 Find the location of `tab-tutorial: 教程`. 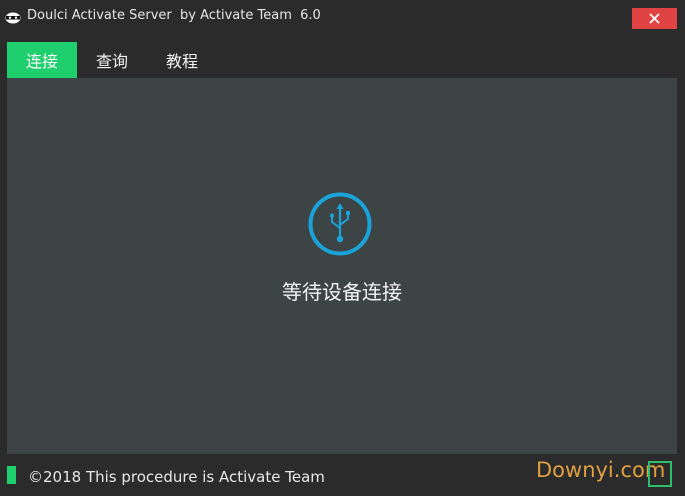

tab-tutorial: 教程 is located at coordinates (182, 60).